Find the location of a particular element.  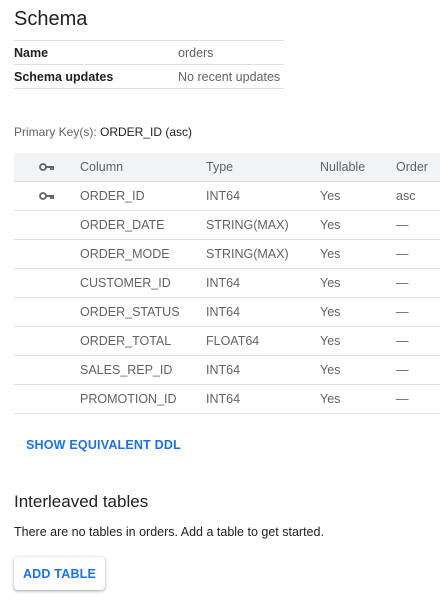

column-name: CUSTOMER_ID is located at coordinates (125, 283).